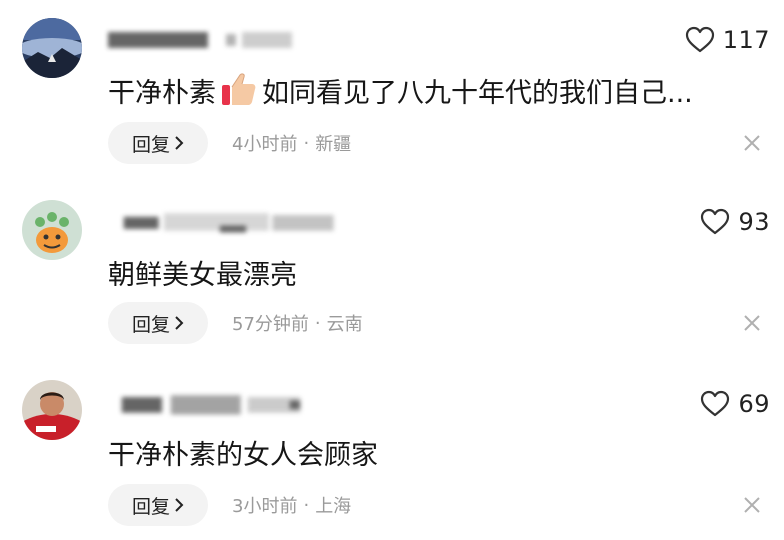  I want to click on comment-meta: 4小时前 · 新疆, so click(291, 143).